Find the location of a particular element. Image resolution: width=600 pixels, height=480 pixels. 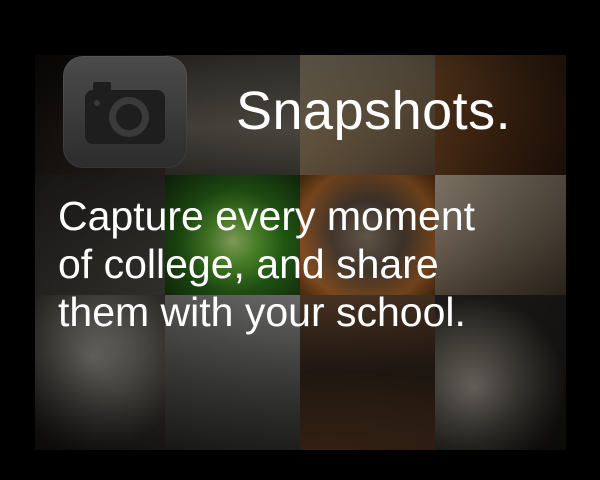

tagline-line: of college, and share is located at coordinates (248, 264).